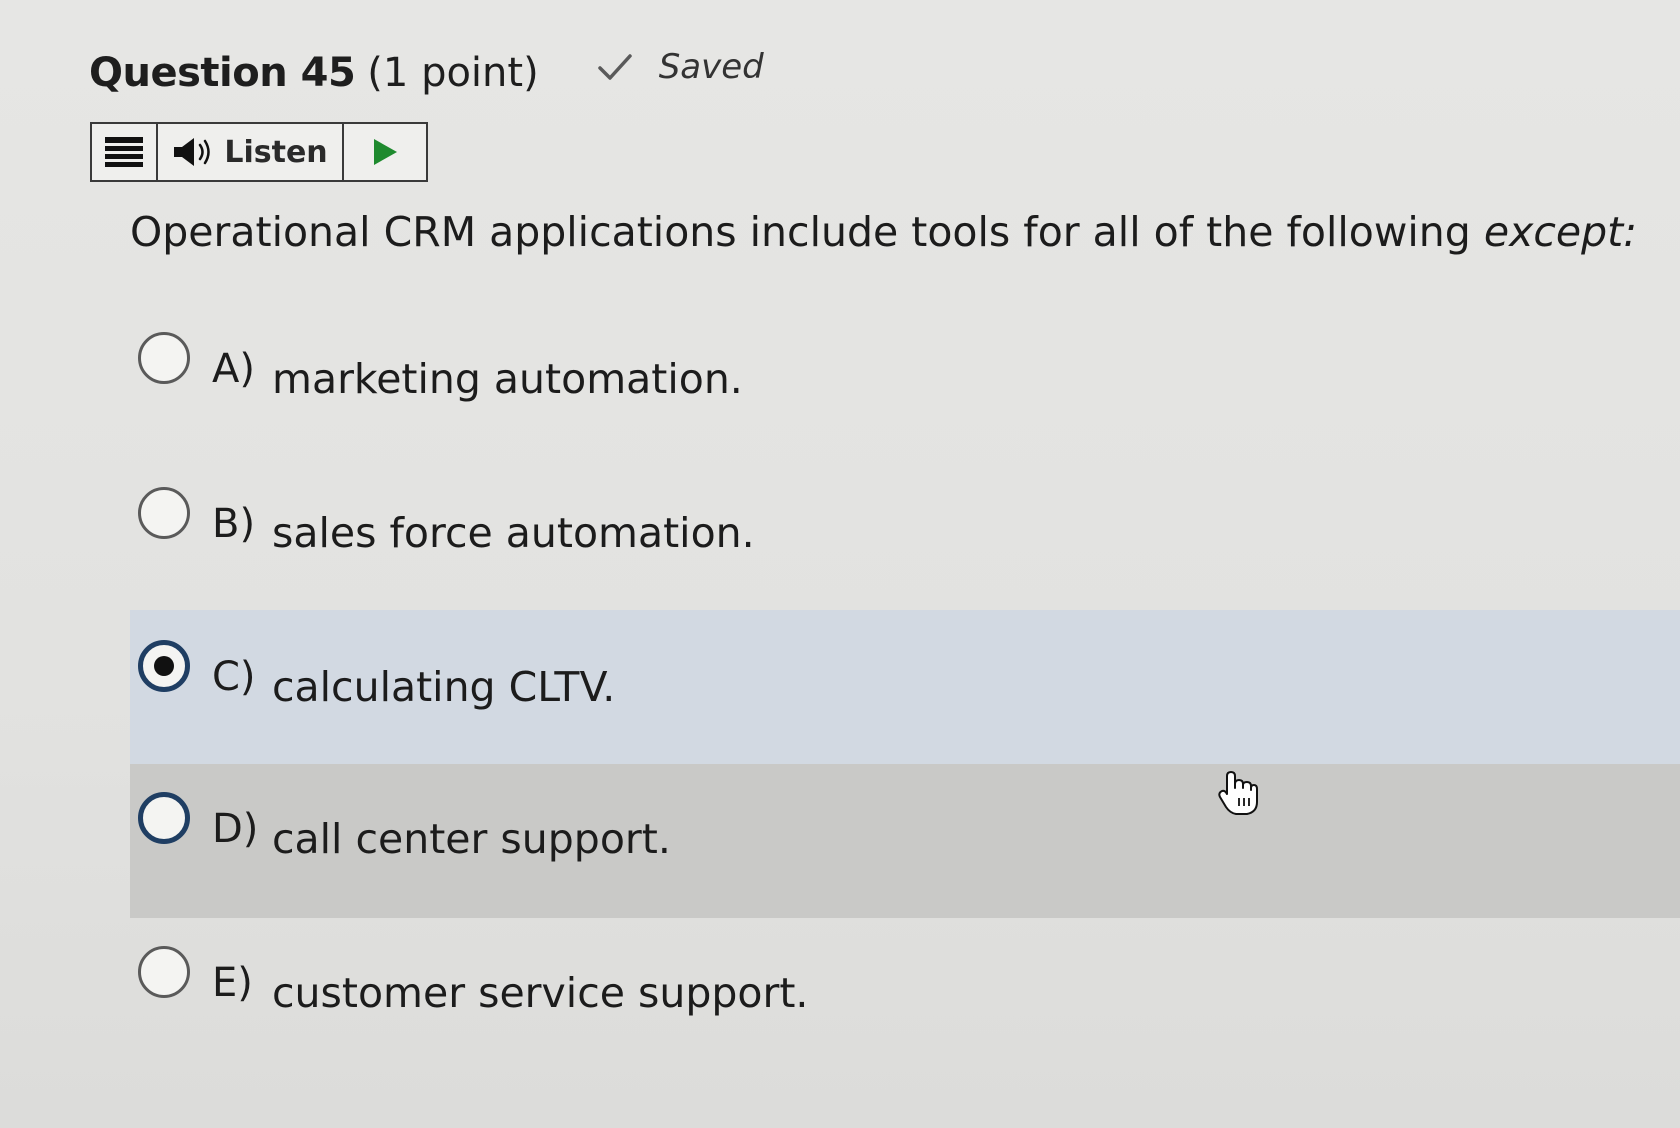 The image size is (1680, 1128). I want to click on option-a: A) marketing automation., so click(905, 384).